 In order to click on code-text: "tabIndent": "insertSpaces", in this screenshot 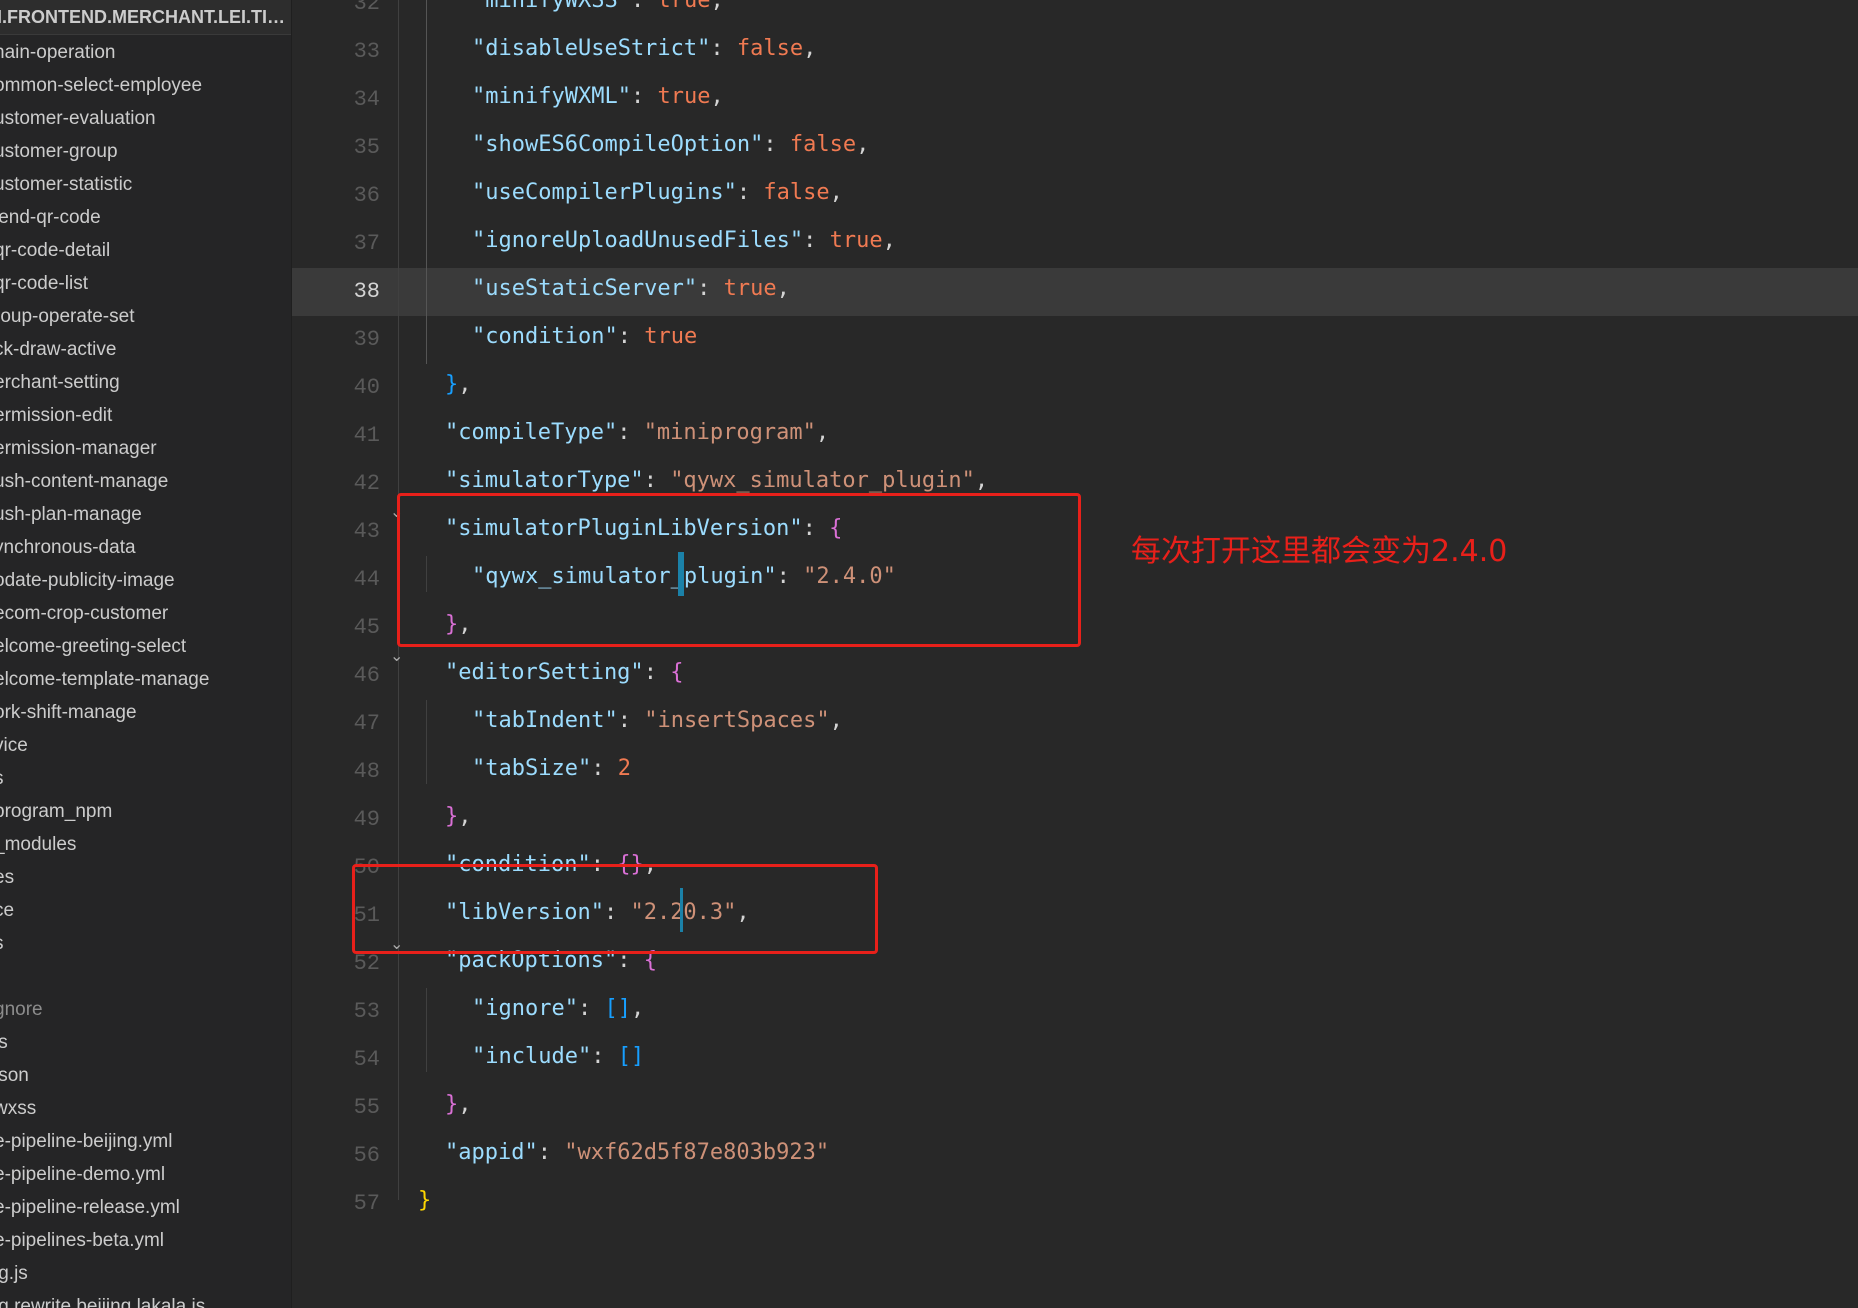, I will do `click(657, 720)`.